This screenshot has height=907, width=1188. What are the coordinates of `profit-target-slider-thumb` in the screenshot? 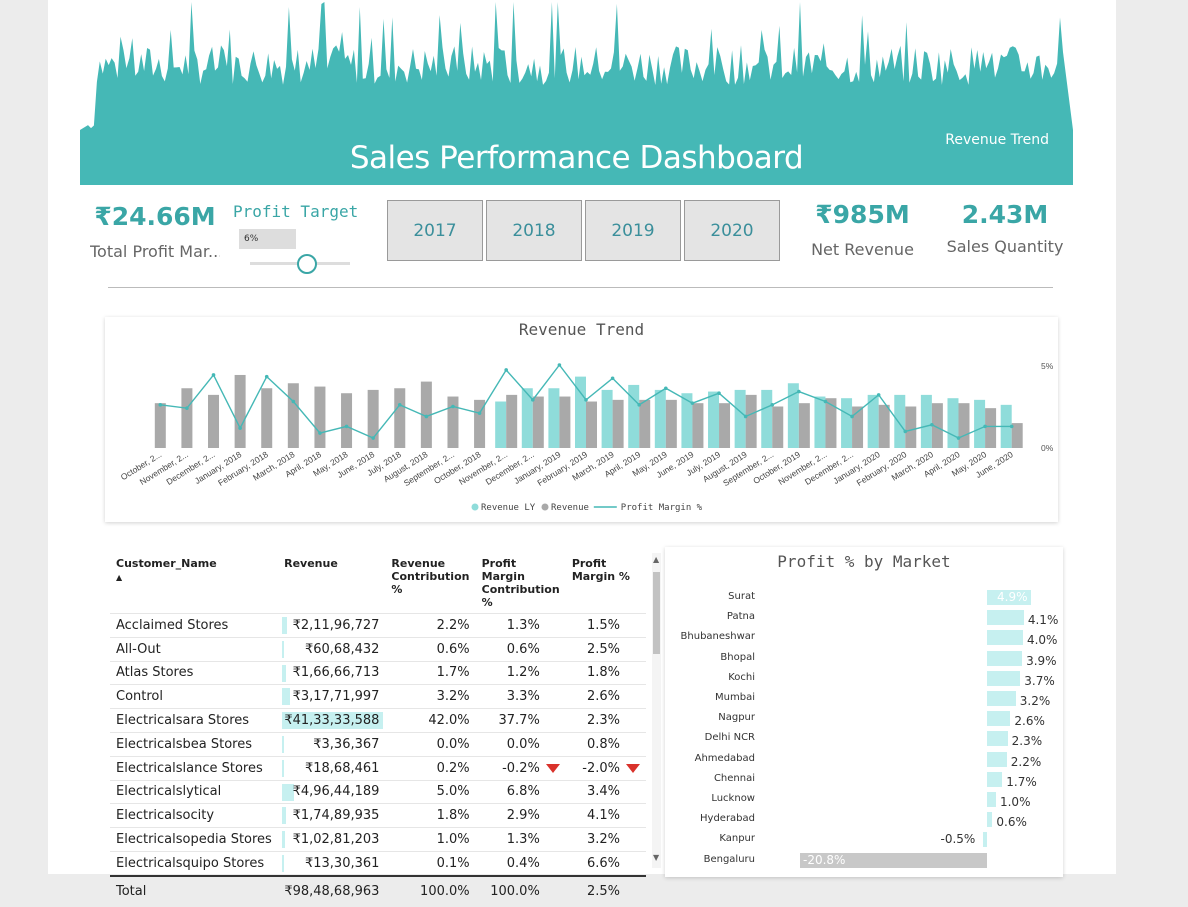 It's located at (307, 264).